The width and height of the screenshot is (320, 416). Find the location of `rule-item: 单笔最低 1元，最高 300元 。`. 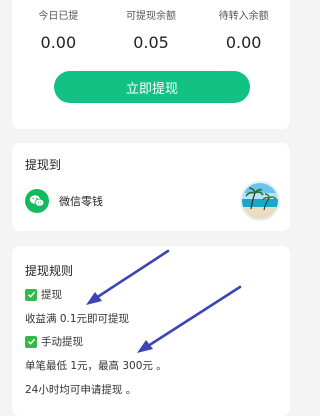

rule-item: 单笔最低 1元，最高 300元 。 is located at coordinates (96, 365).